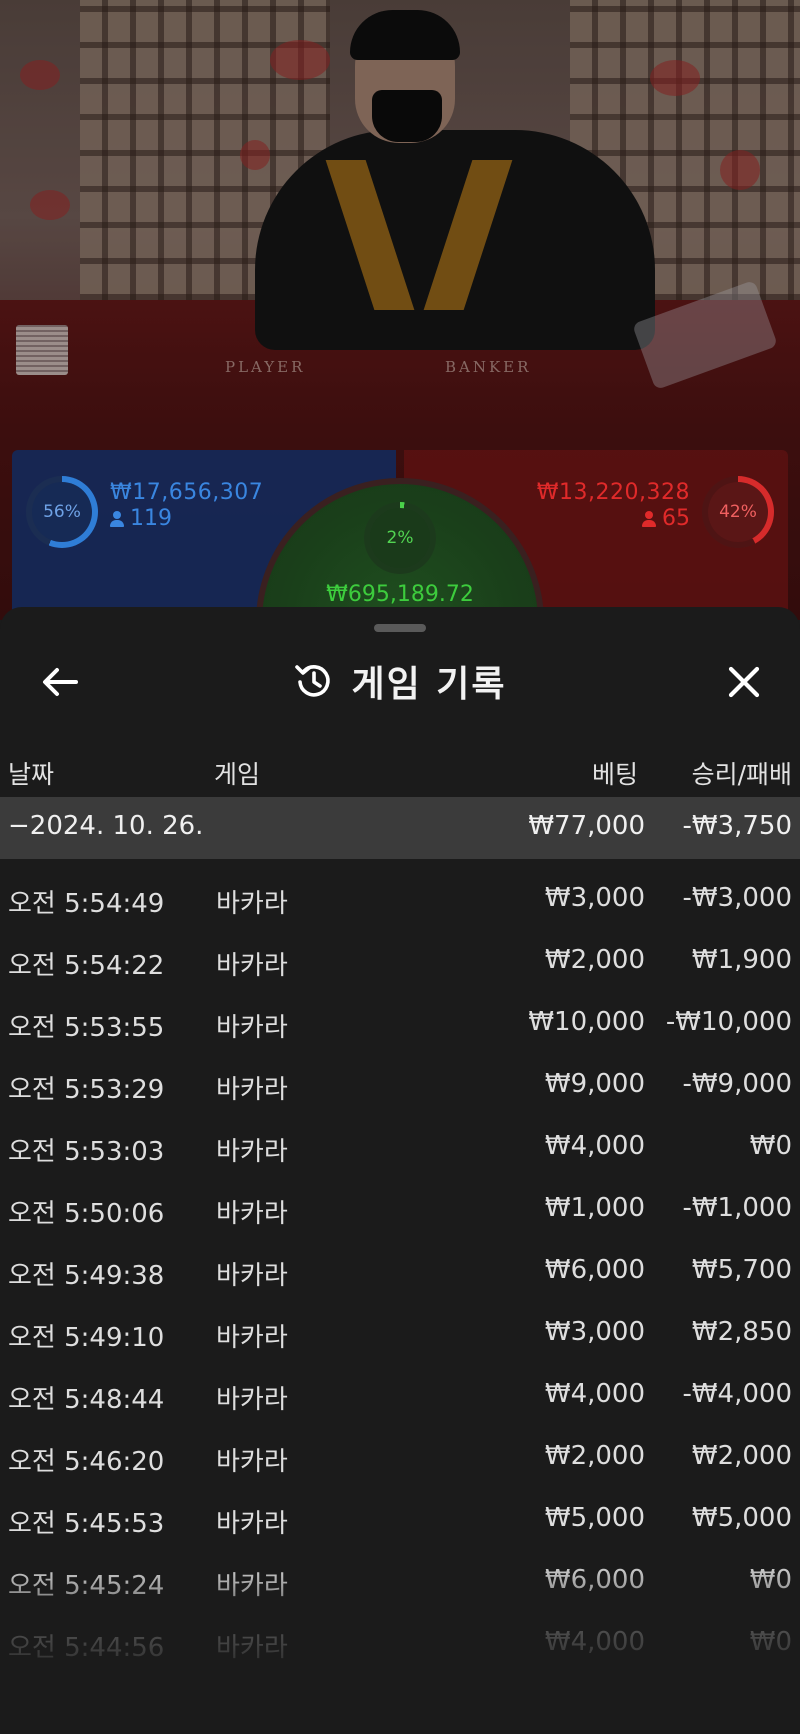 This screenshot has width=800, height=1734. I want to click on row-time: 오전 5:53:03, so click(86, 1152).